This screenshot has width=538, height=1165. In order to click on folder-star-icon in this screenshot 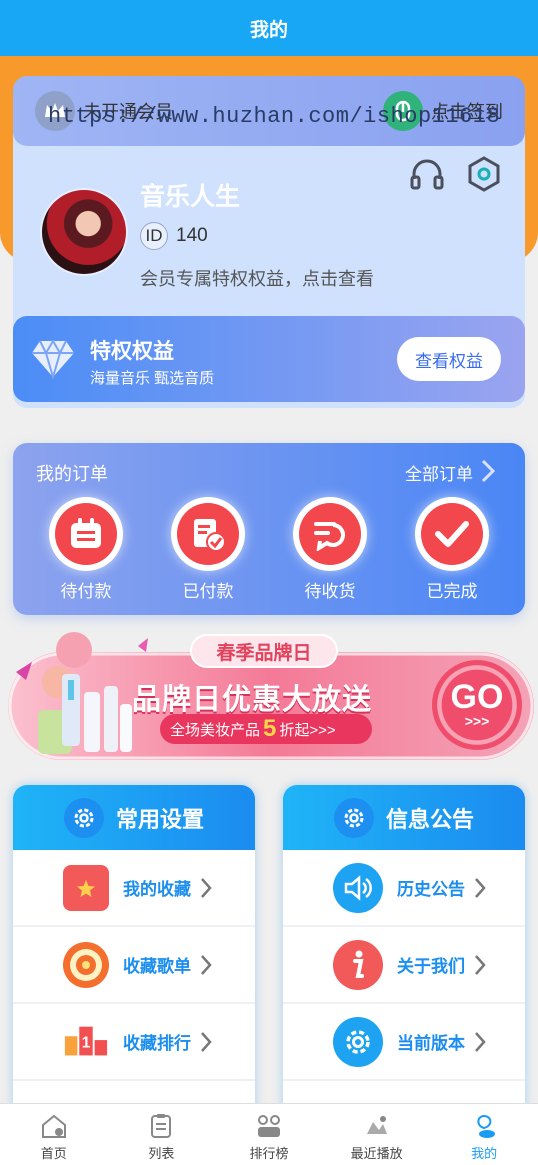, I will do `click(86, 887)`.